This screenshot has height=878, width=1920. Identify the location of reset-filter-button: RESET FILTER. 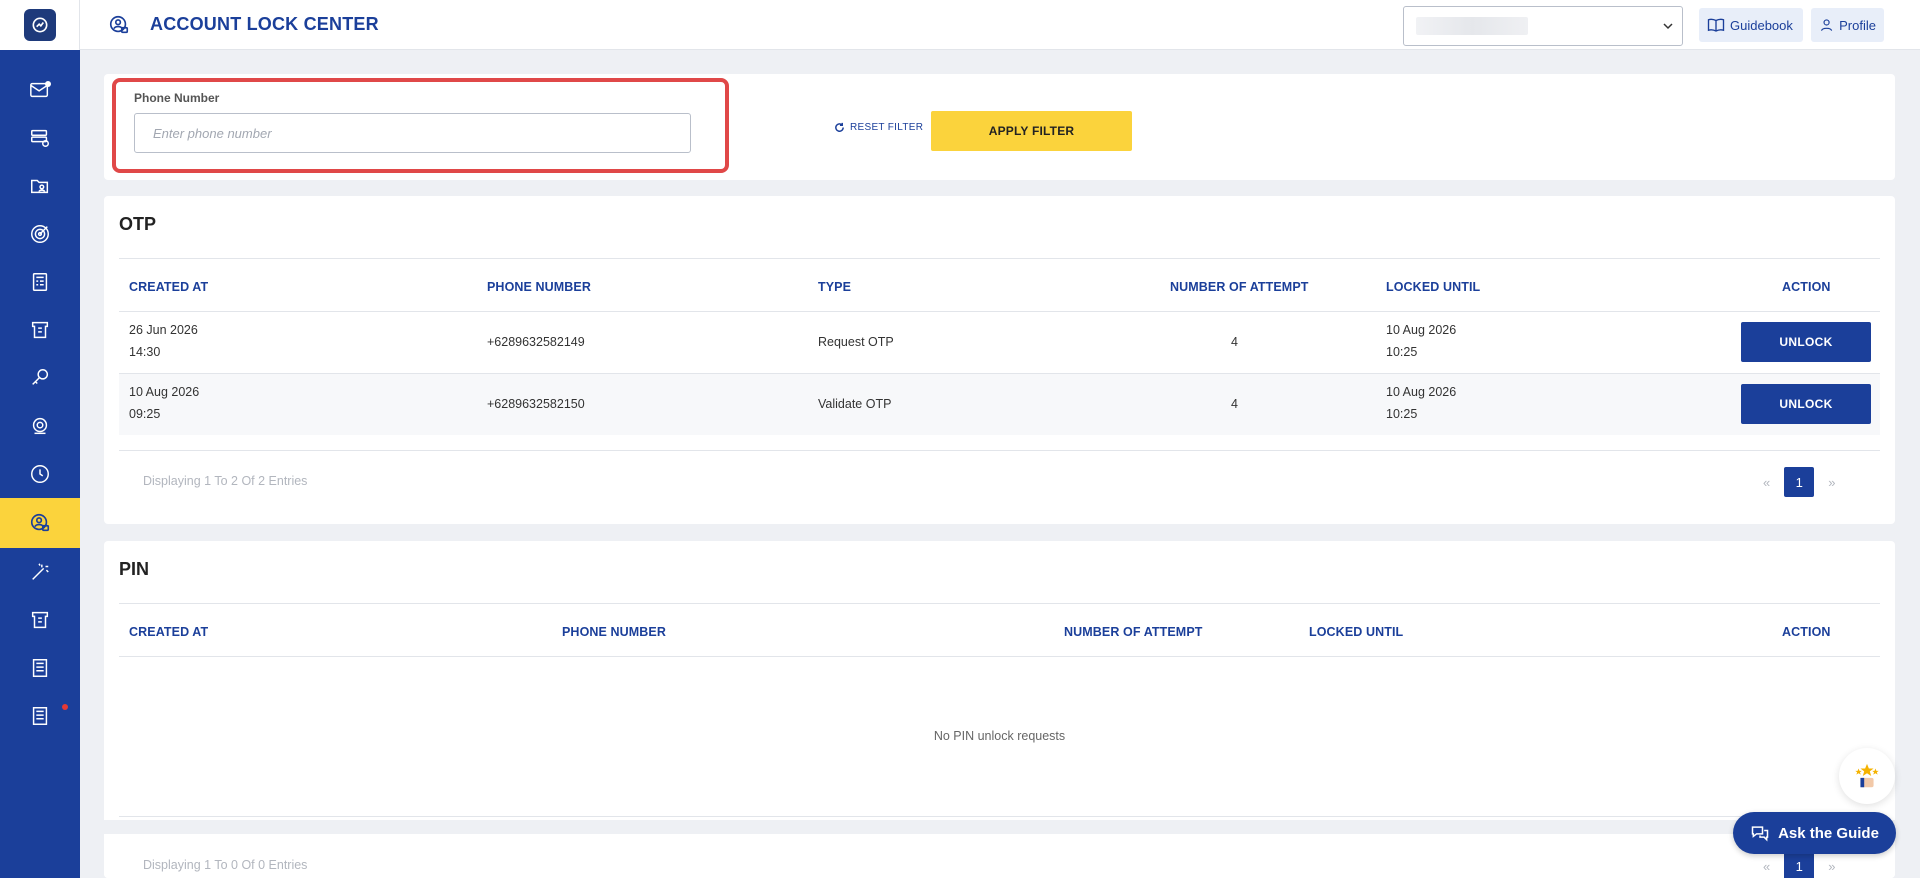
(878, 127).